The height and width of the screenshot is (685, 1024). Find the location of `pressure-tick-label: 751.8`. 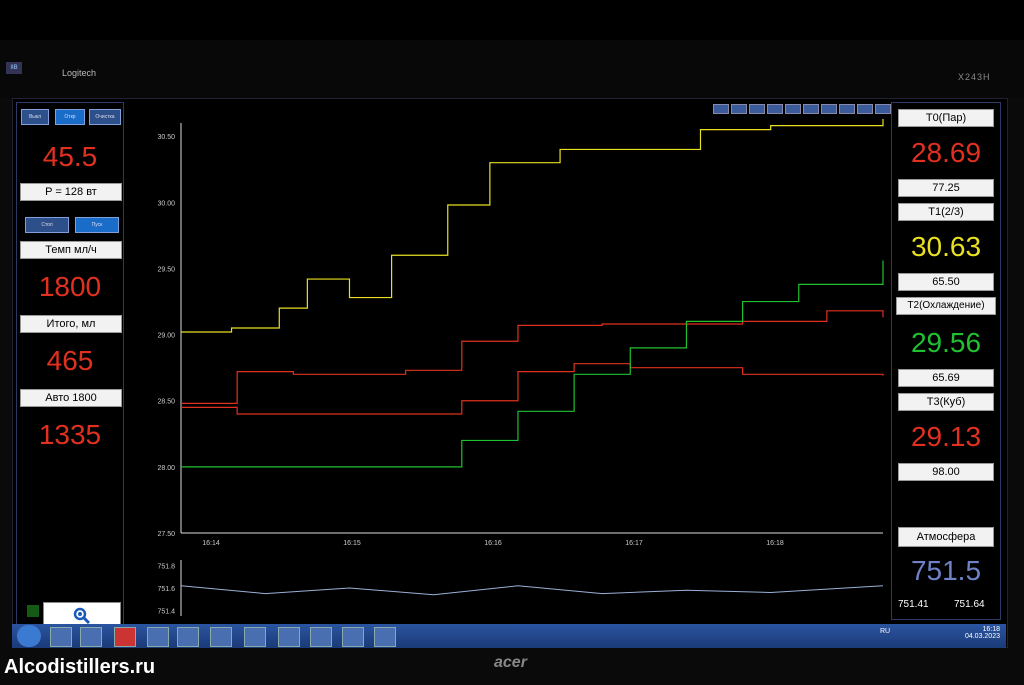

pressure-tick-label: 751.8 is located at coordinates (166, 567).